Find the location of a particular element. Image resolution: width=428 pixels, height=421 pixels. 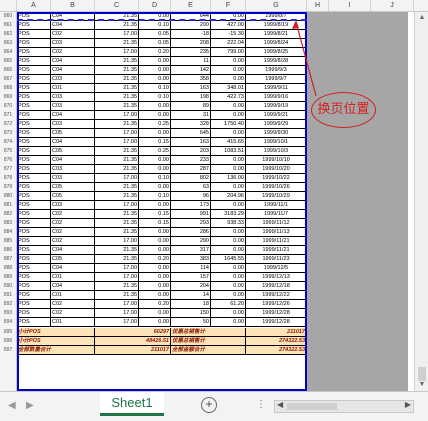

cell-f: 422.73 is located at coordinates (228, 97).